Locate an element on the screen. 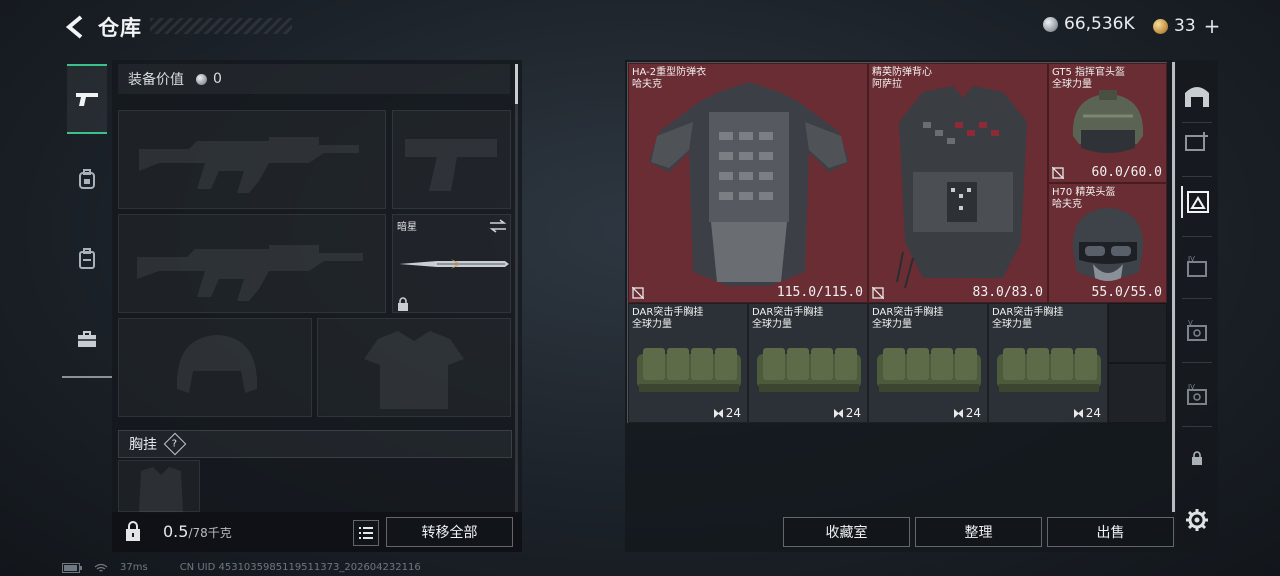 The height and width of the screenshot is (576, 1280). settings-button is located at coordinates (1197, 520).